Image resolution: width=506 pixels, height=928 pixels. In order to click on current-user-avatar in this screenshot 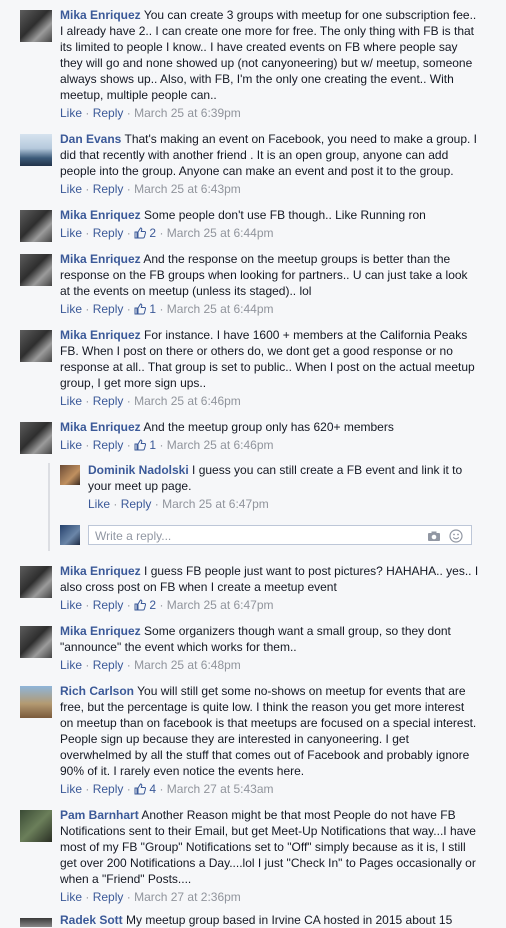, I will do `click(70, 535)`.